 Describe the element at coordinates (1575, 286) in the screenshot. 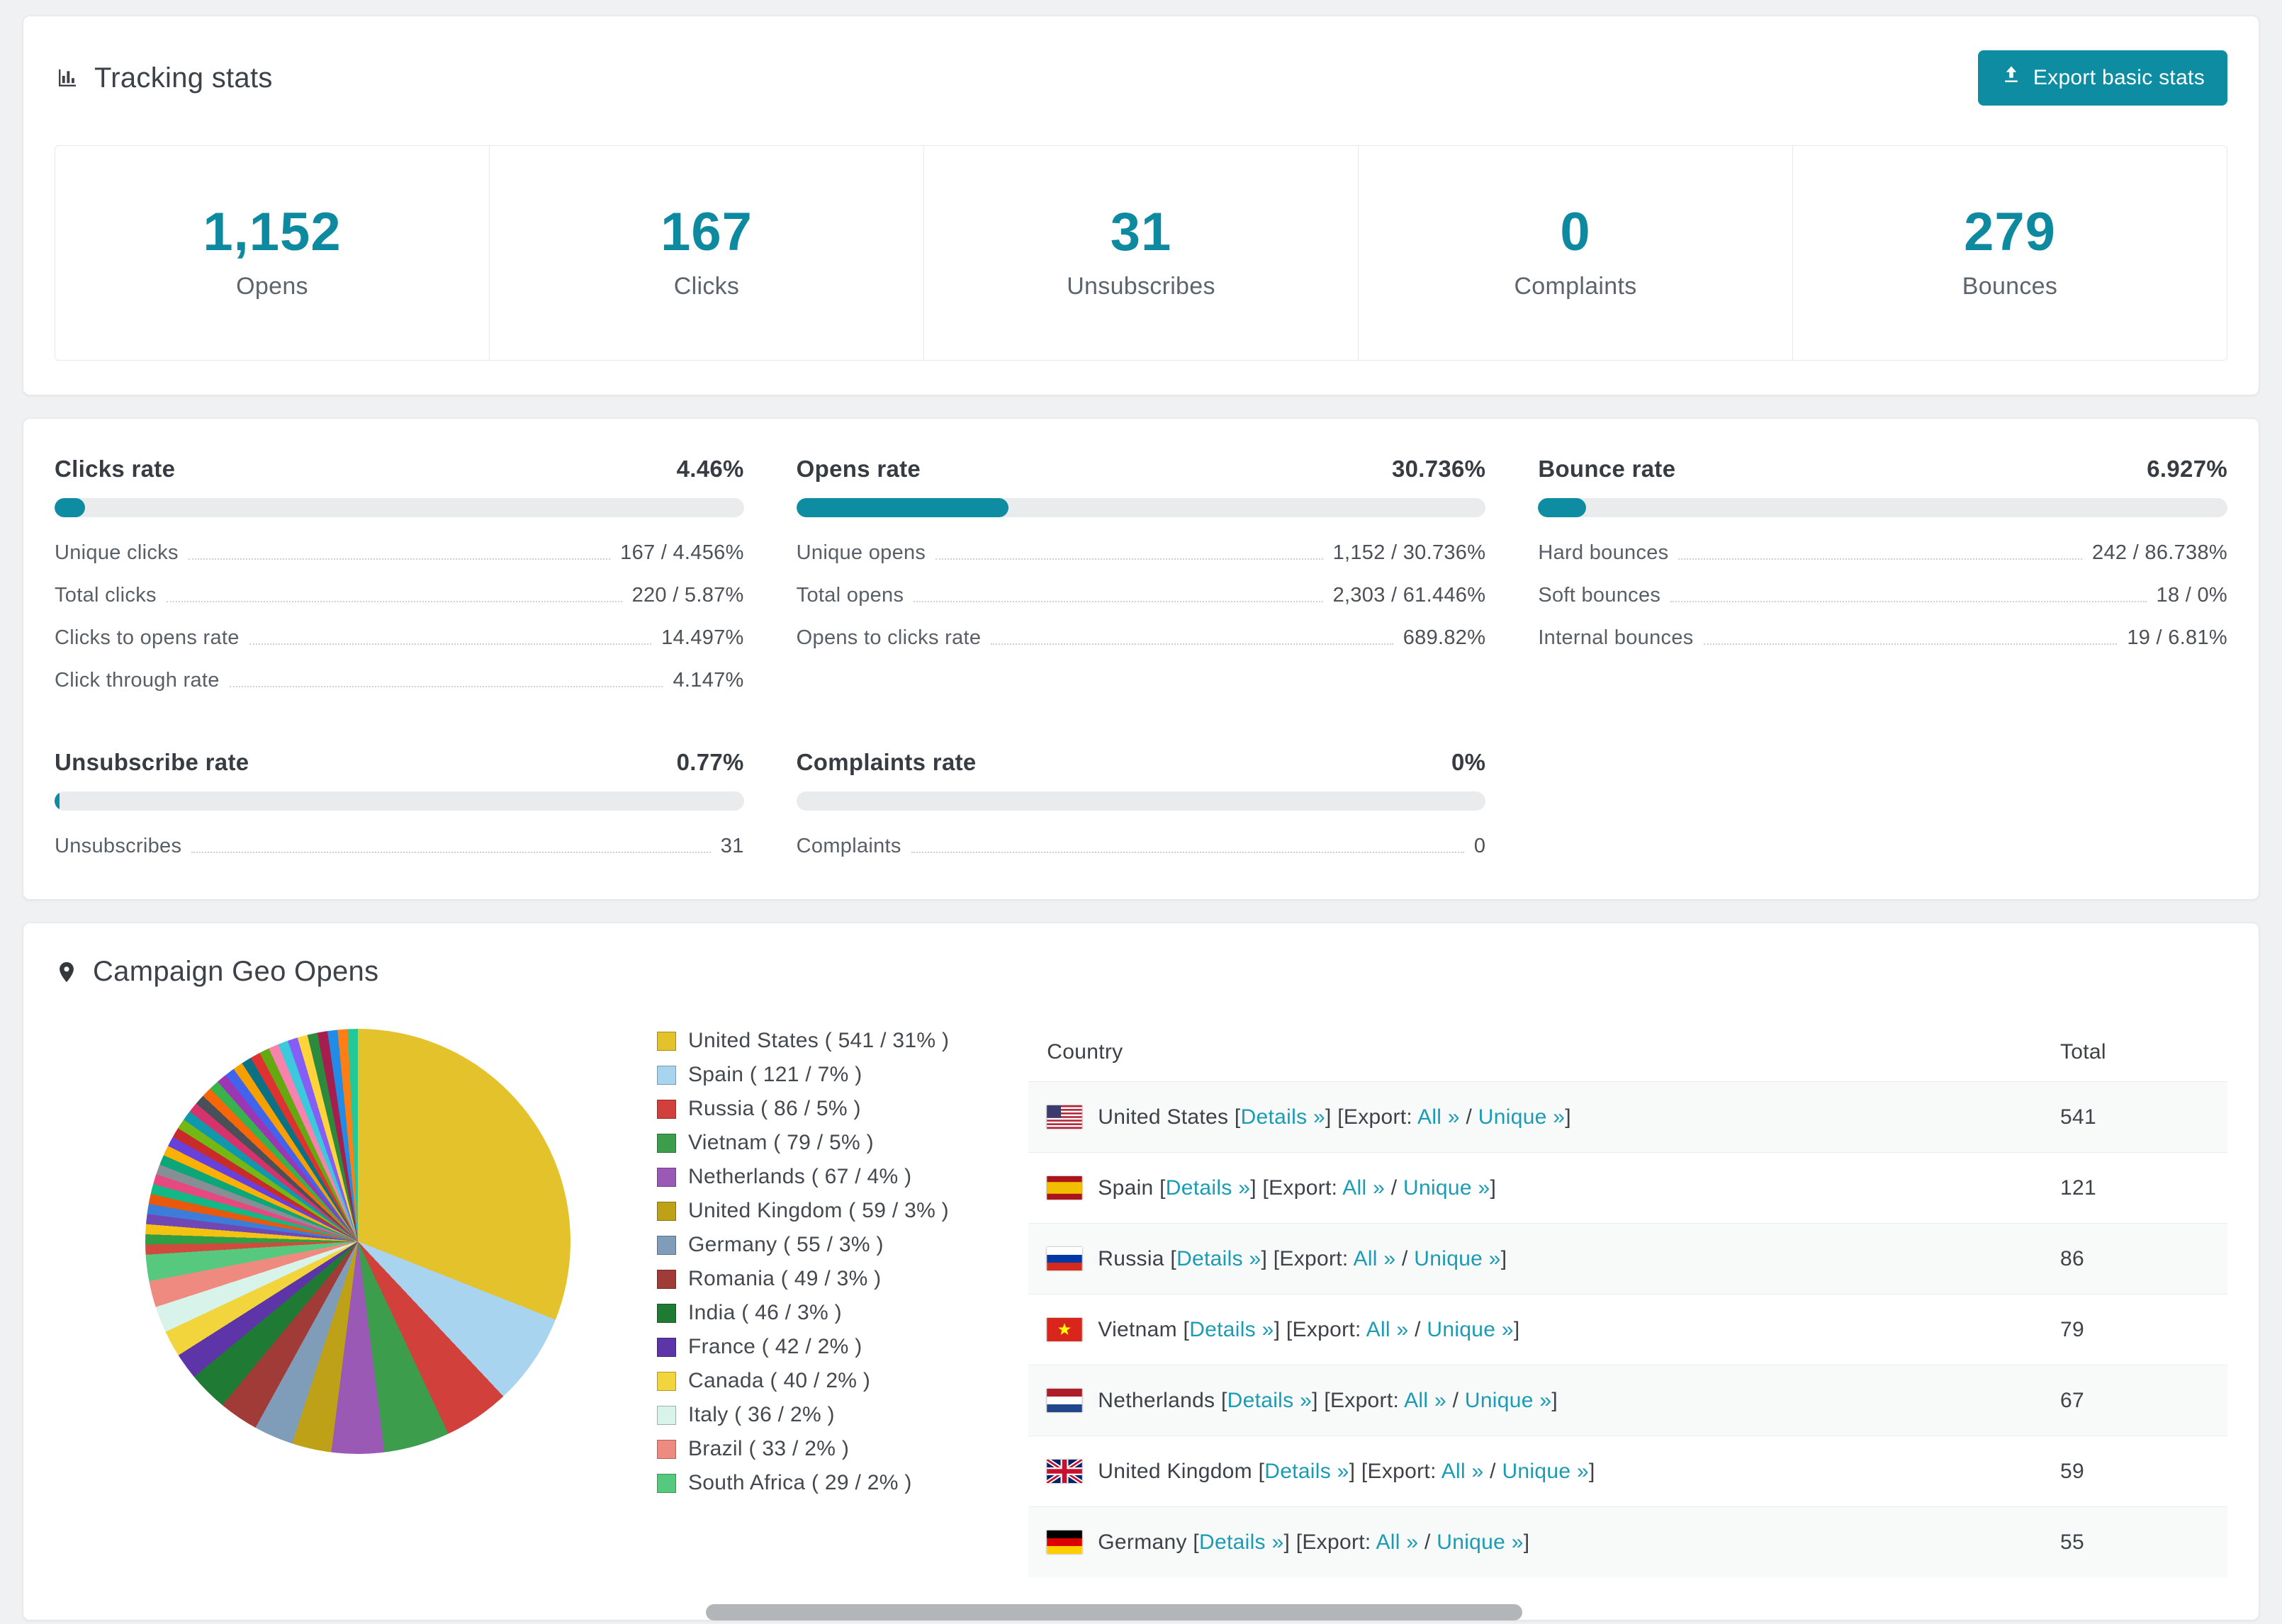

I see `stat-label: Complaints` at that location.